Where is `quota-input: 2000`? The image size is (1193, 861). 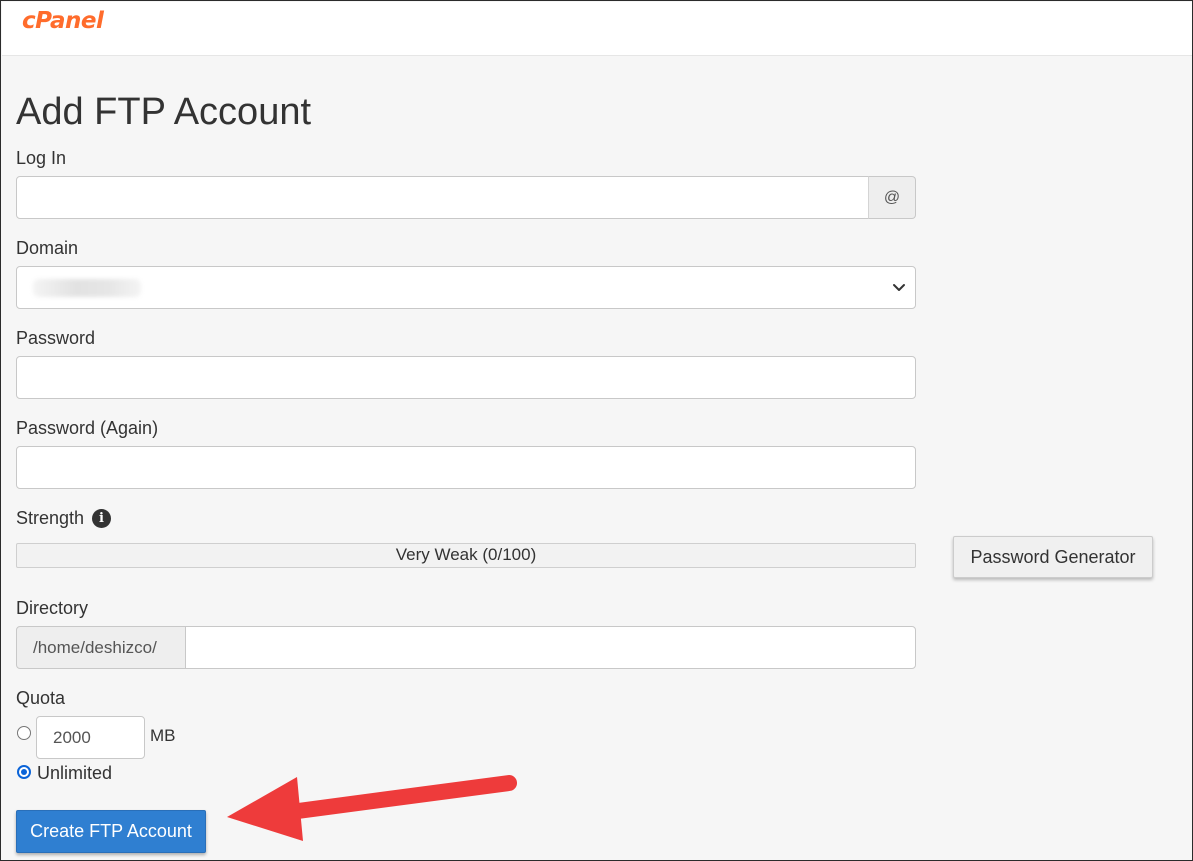
quota-input: 2000 is located at coordinates (90, 737).